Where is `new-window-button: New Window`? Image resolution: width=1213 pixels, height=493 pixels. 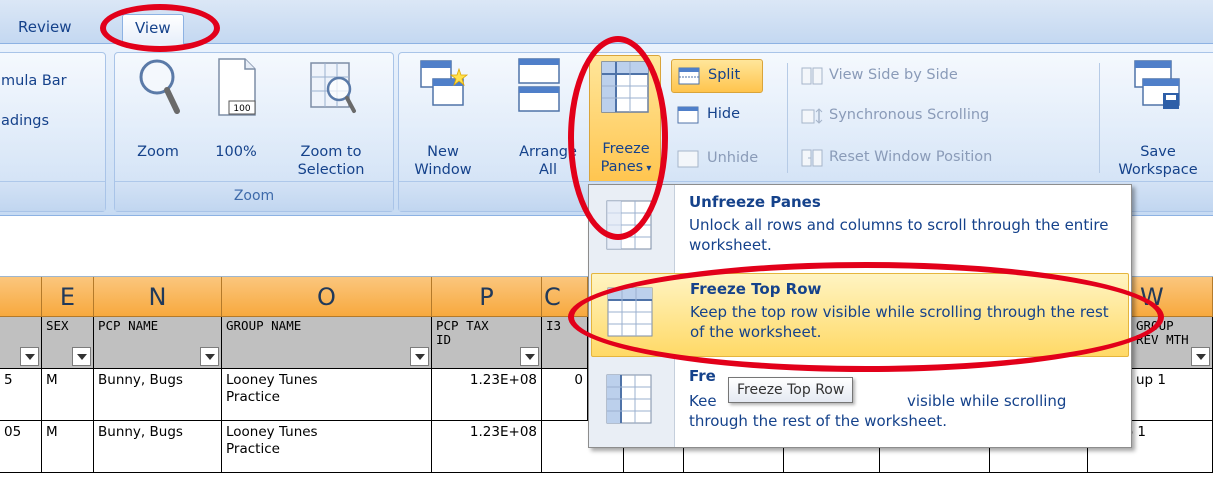 new-window-button: New Window is located at coordinates (443, 122).